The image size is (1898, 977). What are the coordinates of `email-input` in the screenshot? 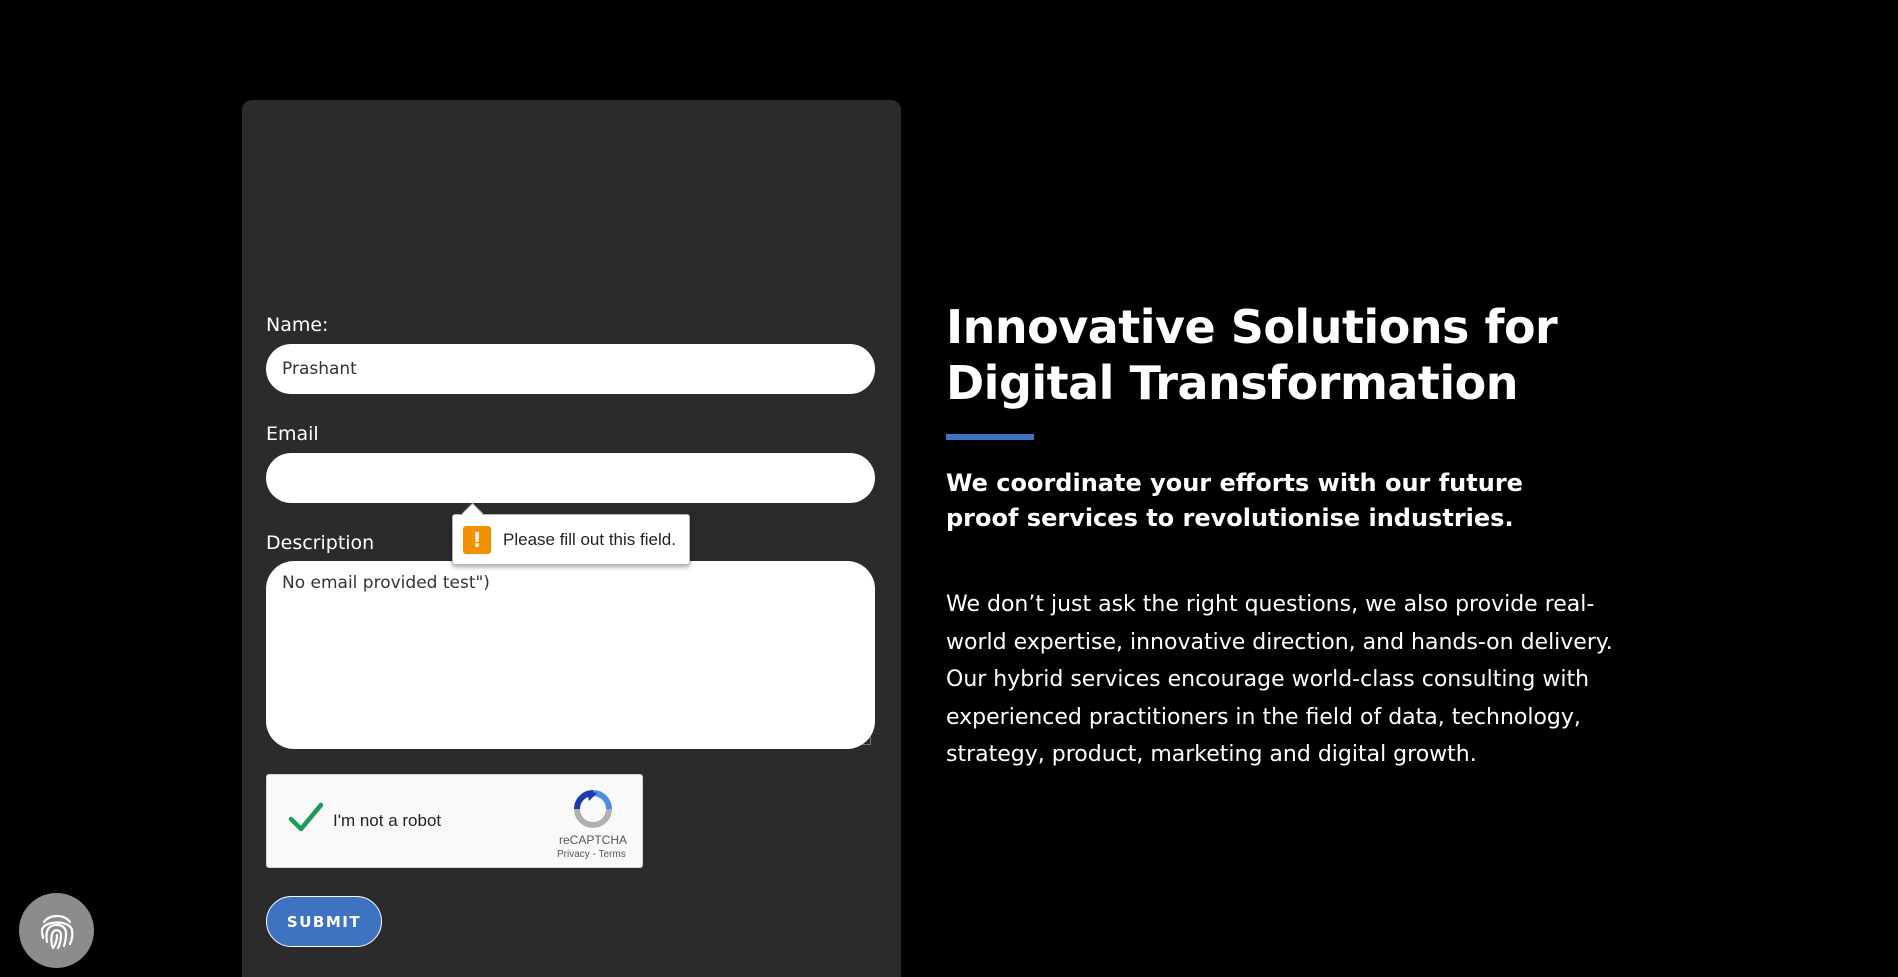 It's located at (570, 478).